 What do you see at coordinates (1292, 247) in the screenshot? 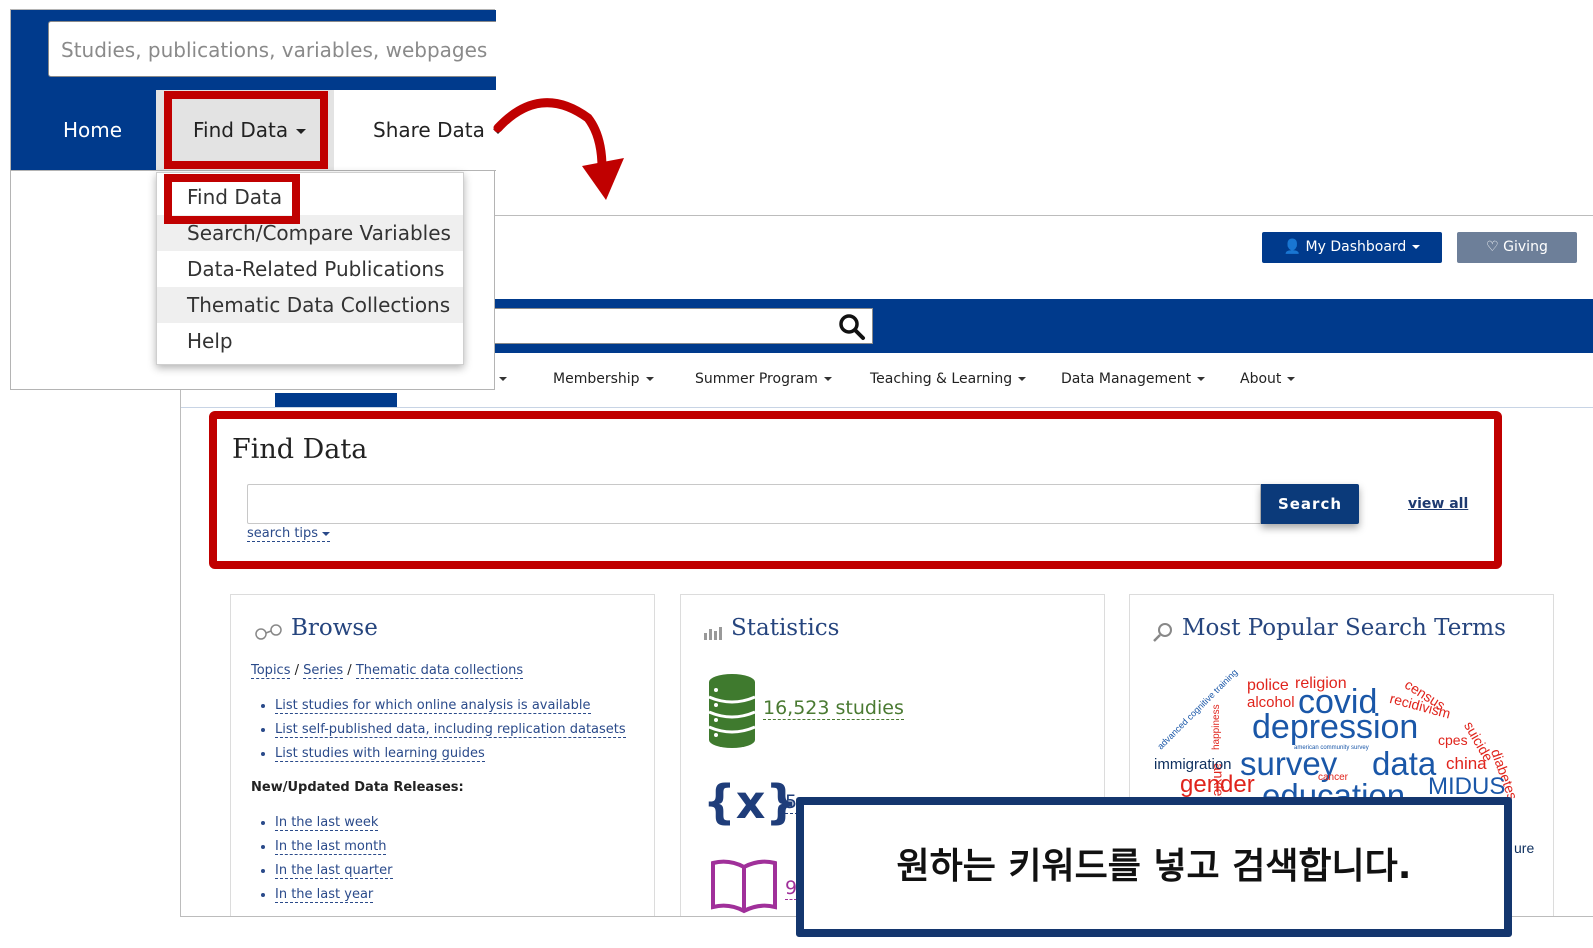
I see `user-icon: 👤` at bounding box center [1292, 247].